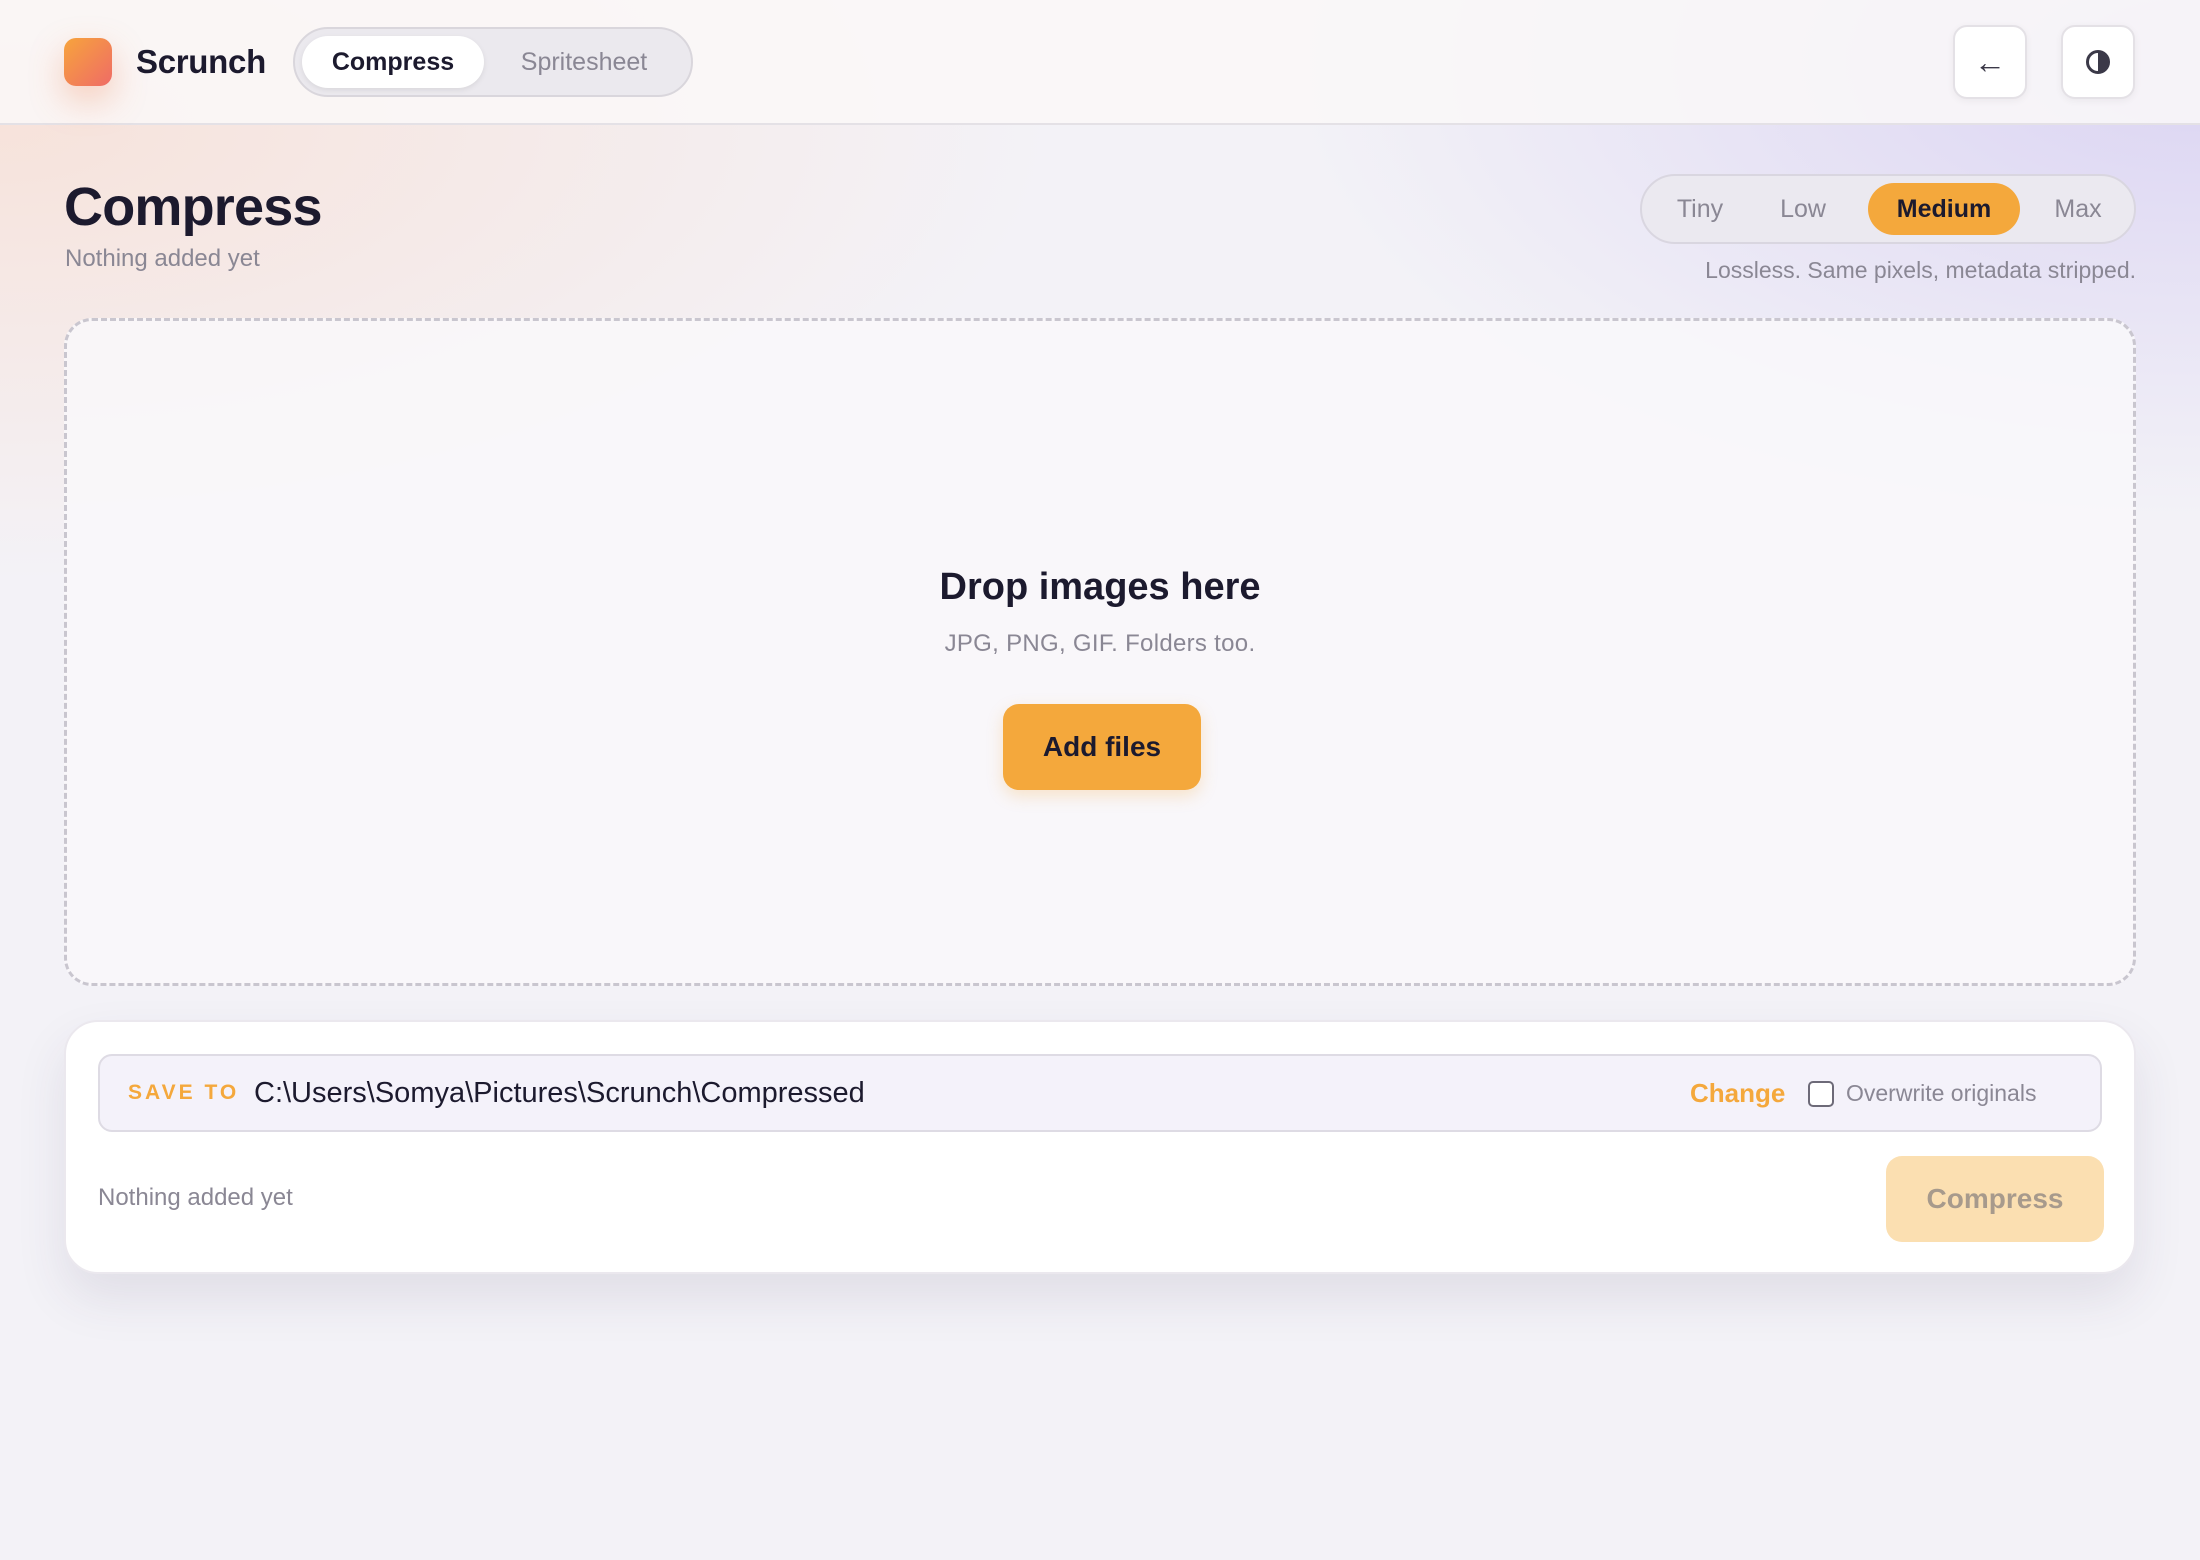 The height and width of the screenshot is (1560, 2200). Describe the element at coordinates (193, 207) in the screenshot. I see `page-title: Compress` at that location.